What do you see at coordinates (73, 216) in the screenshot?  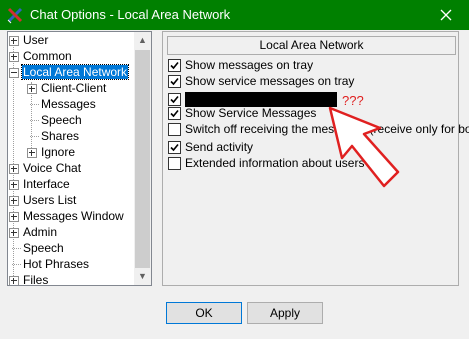 I see `tree-item-label: Messages Window` at bounding box center [73, 216].